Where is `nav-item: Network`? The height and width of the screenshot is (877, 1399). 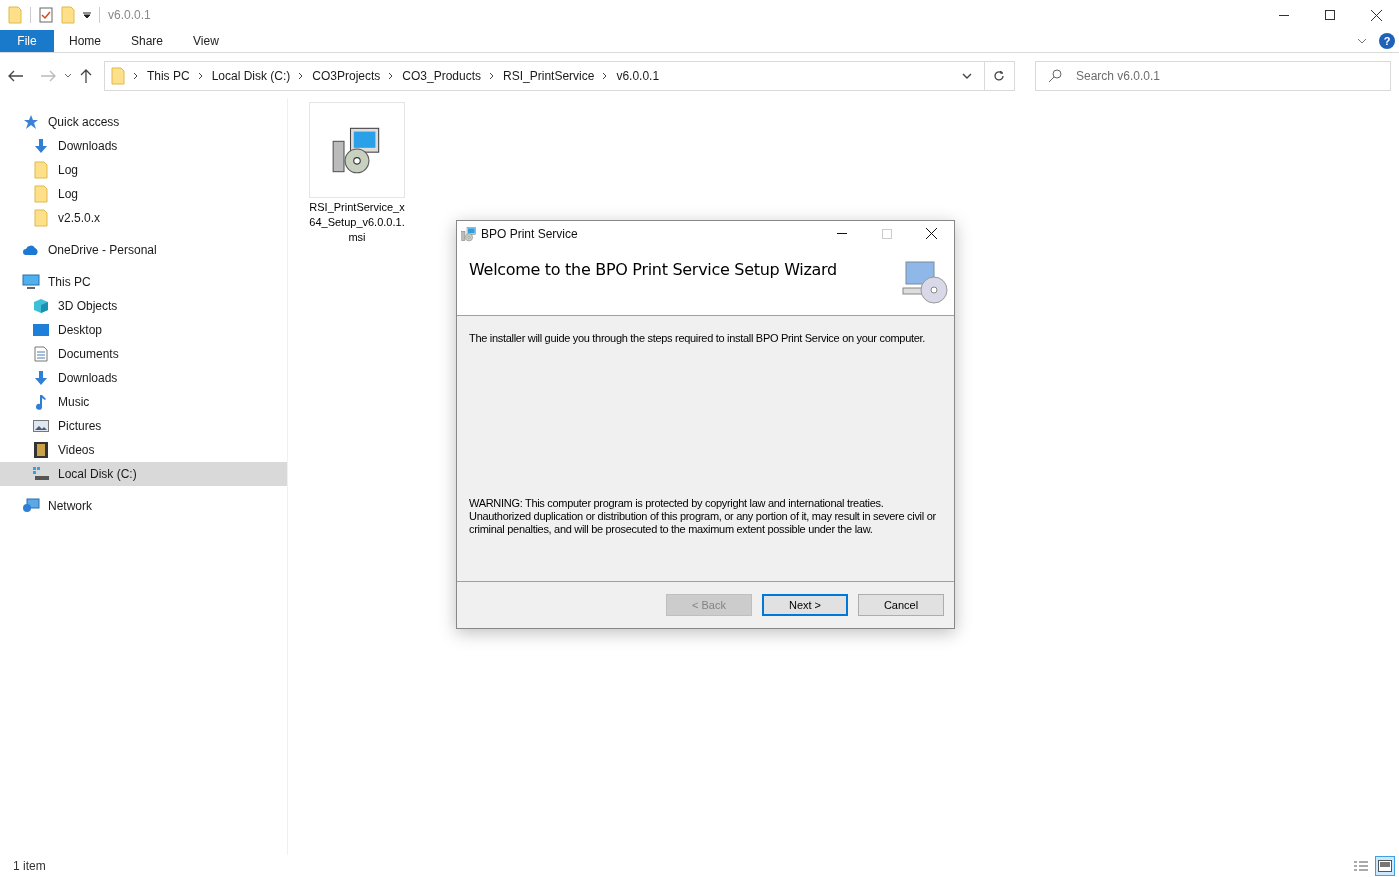
nav-item: Network is located at coordinates (143, 506).